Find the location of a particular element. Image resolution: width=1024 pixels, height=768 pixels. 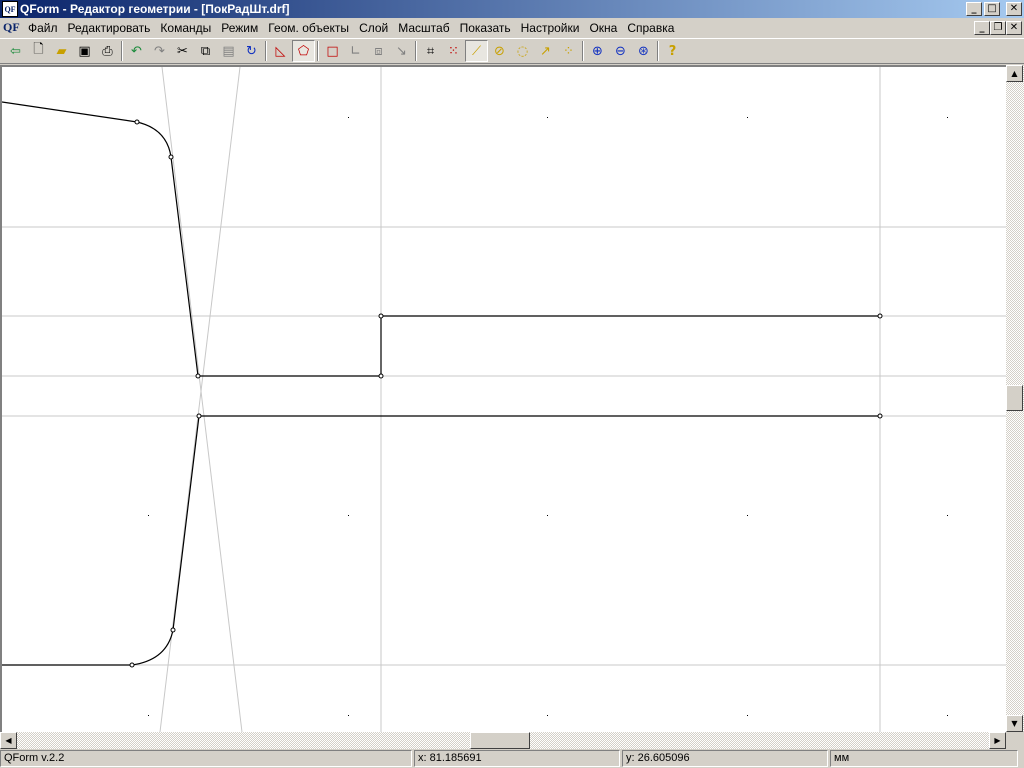

zoom-fit-button: ⊛ is located at coordinates (643, 51).